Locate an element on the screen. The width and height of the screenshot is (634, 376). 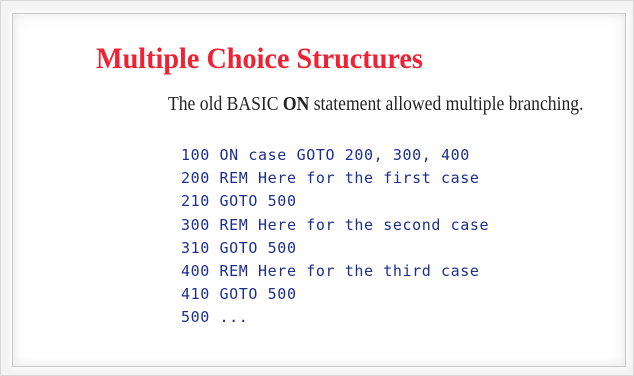
code-line: 400 REM Here for the third case is located at coordinates (330, 270).